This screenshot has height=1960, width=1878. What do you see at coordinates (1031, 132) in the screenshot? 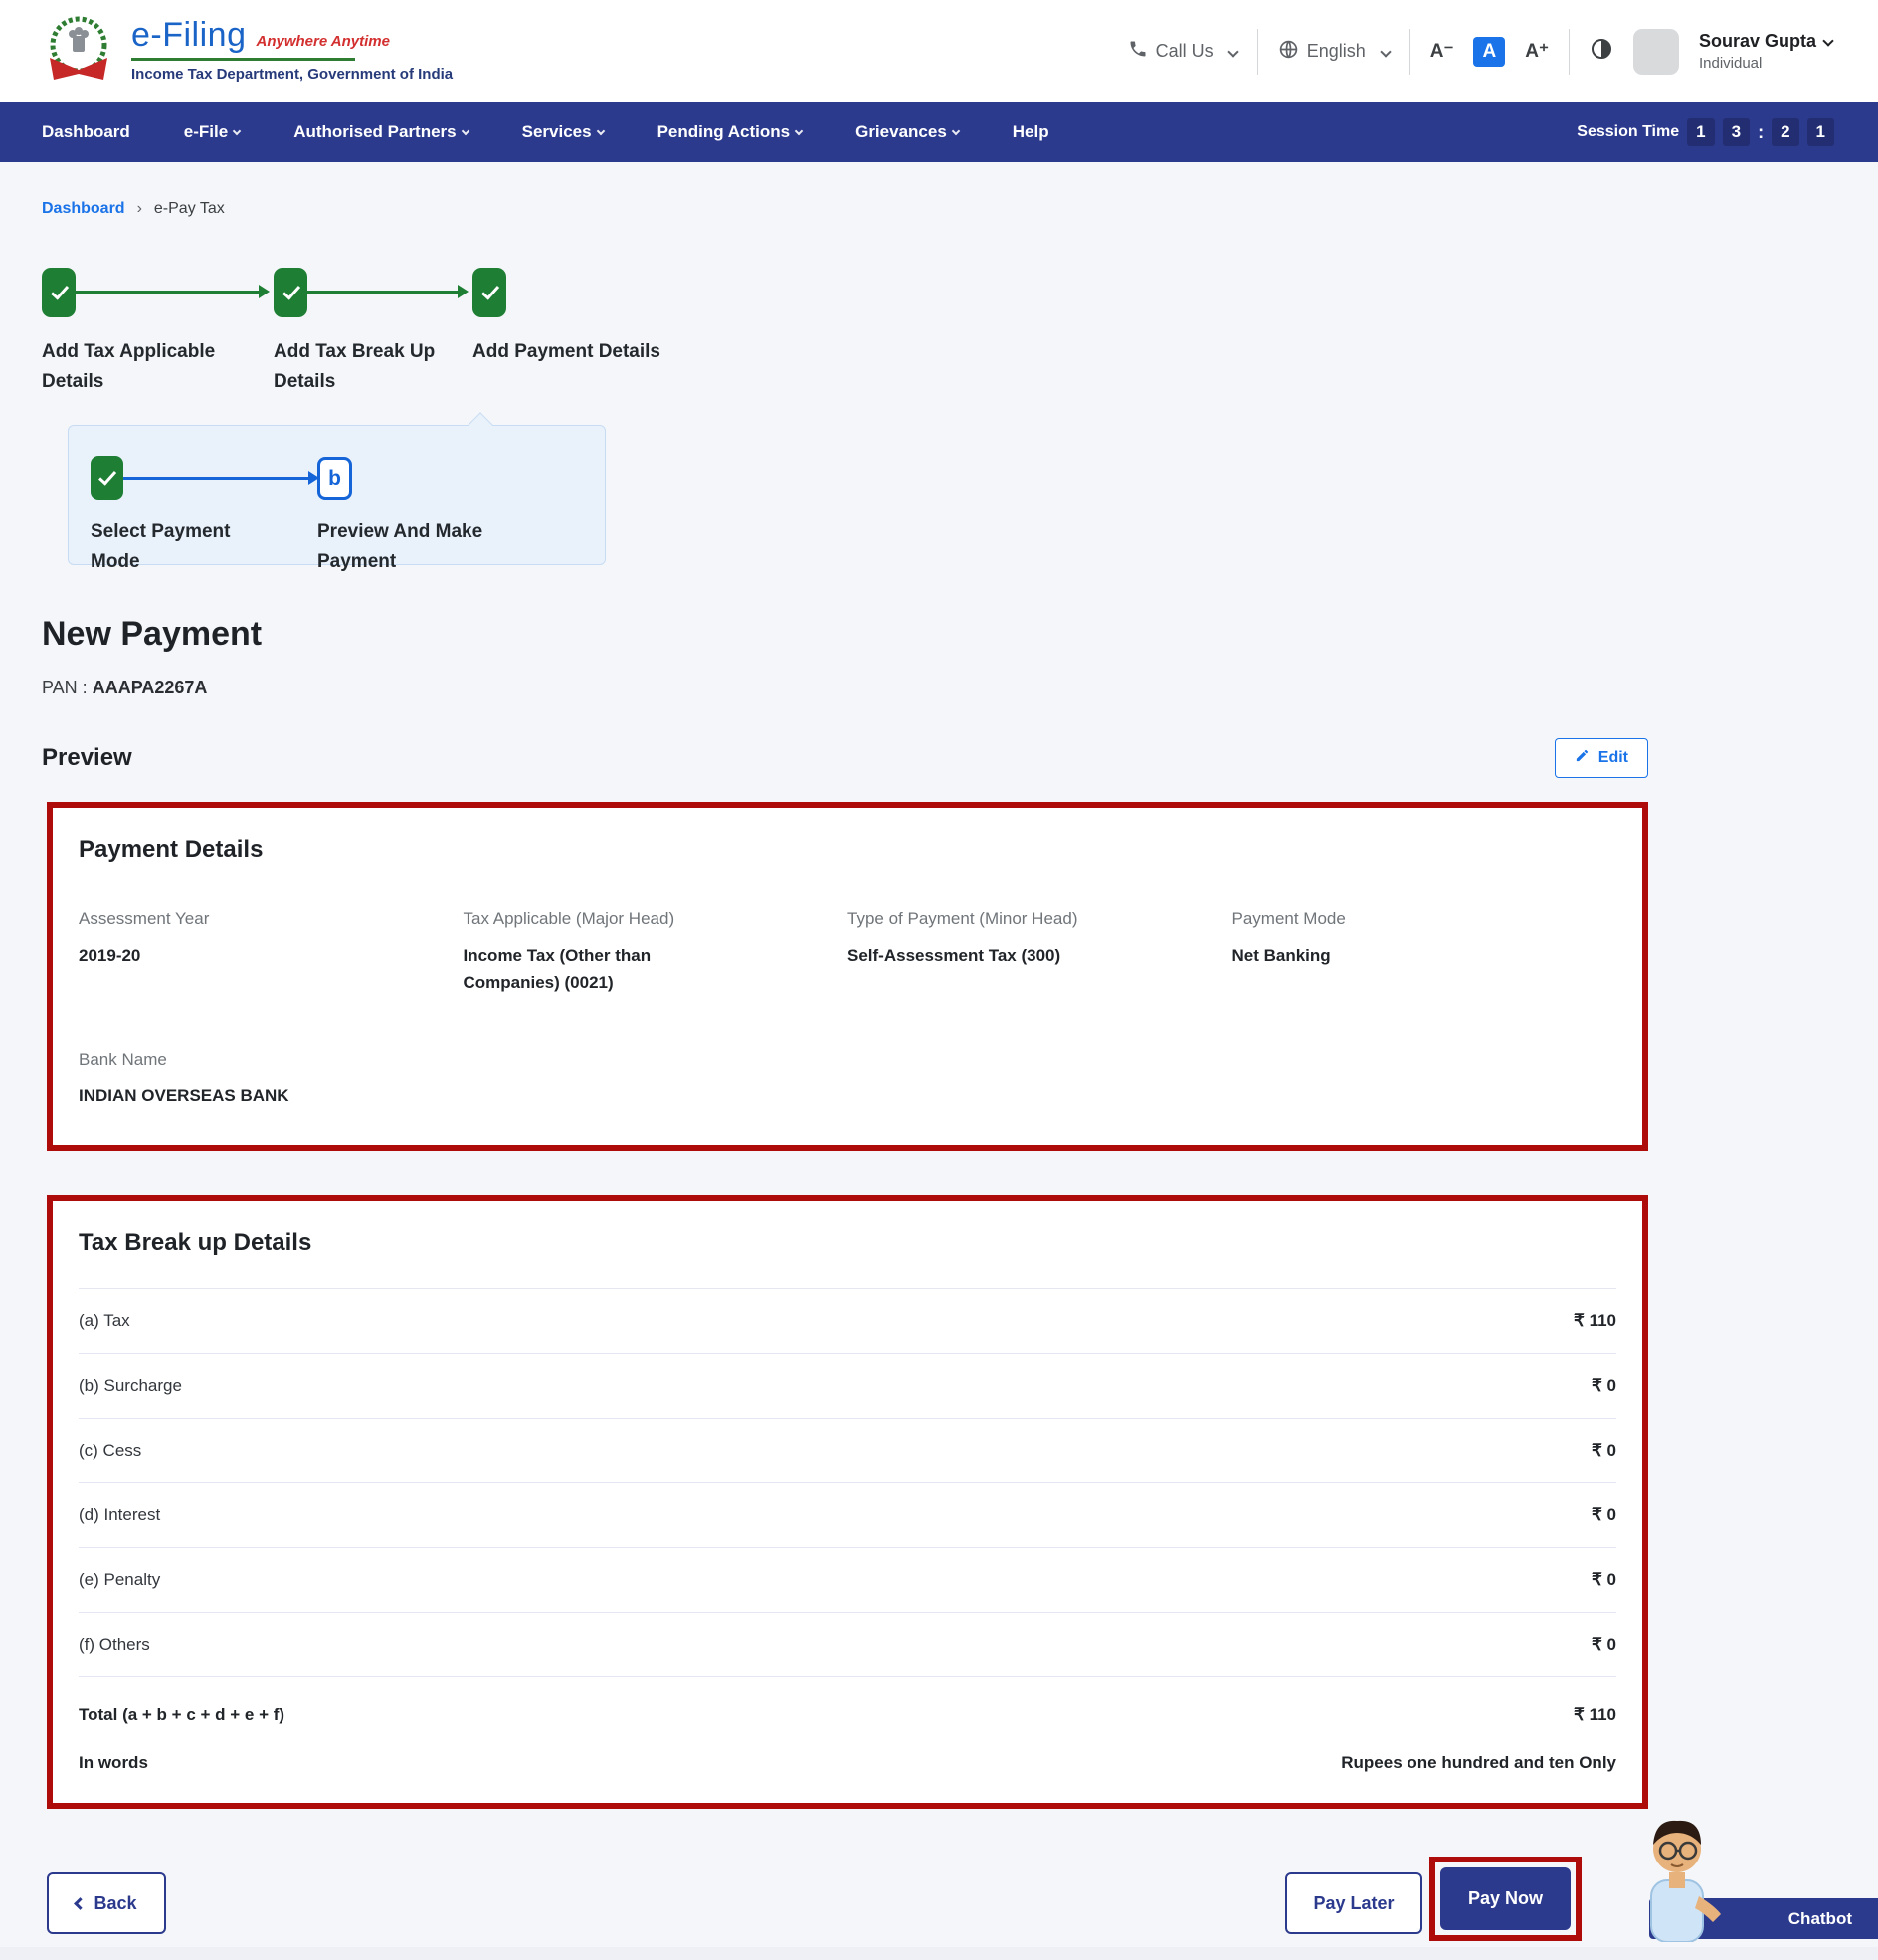
I see `nav-help: Help` at bounding box center [1031, 132].